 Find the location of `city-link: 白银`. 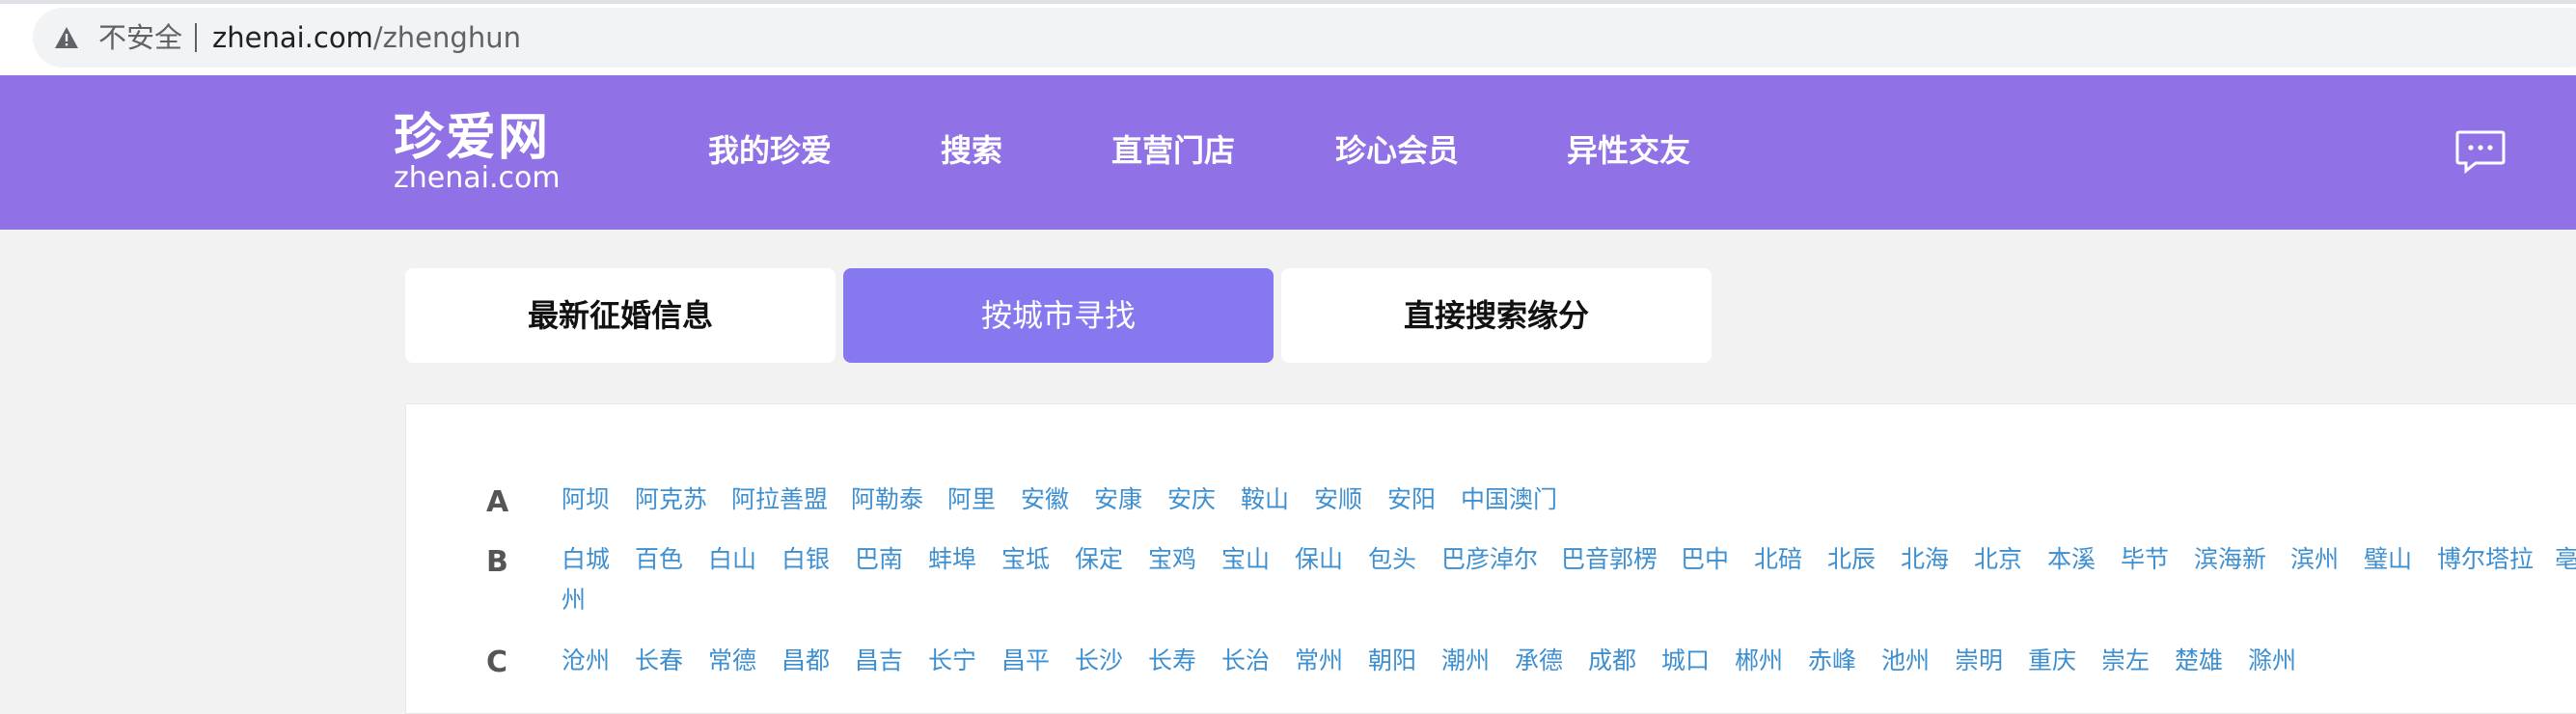

city-link: 白银 is located at coordinates (805, 560).